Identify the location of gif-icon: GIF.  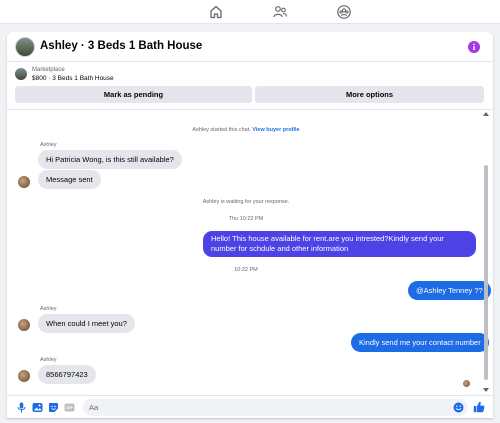
(69, 407).